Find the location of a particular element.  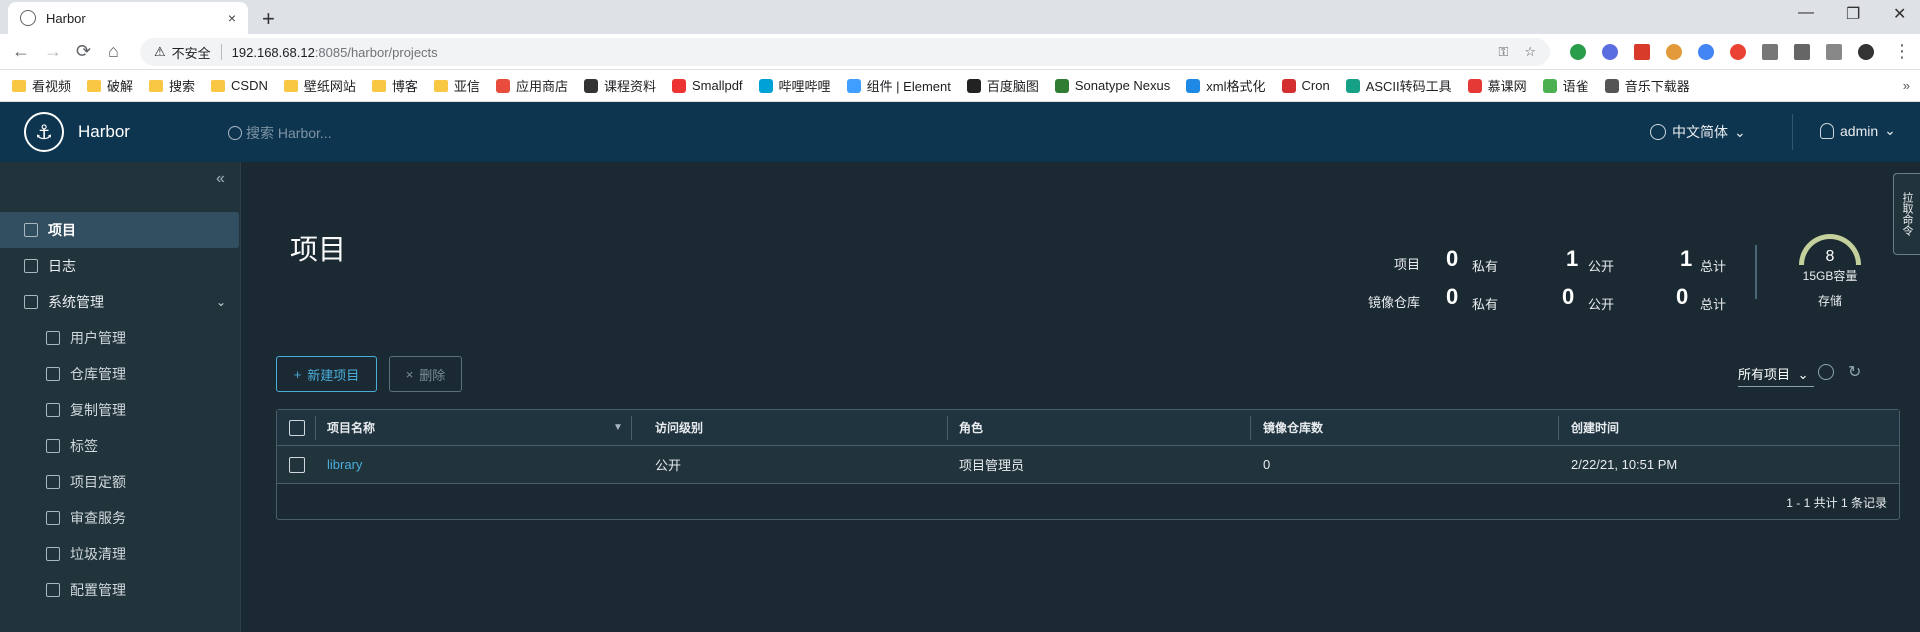

bookmark-label: Sonatype Nexus is located at coordinates (1122, 85).